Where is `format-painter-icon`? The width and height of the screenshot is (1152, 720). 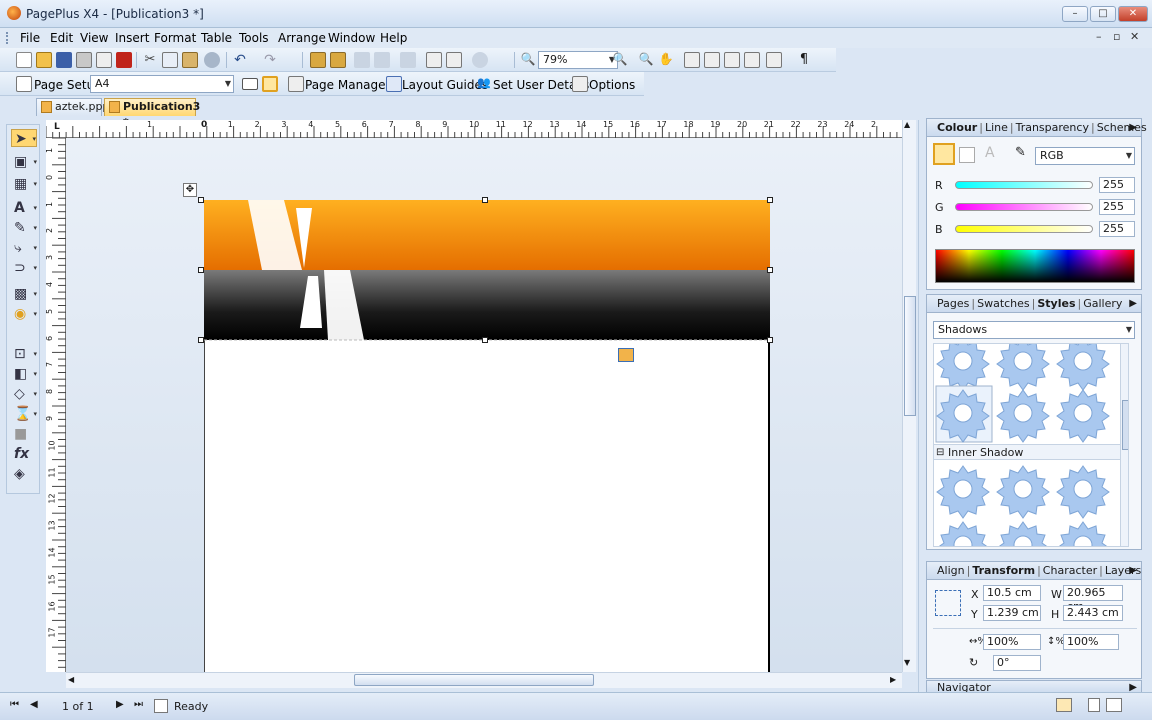 format-painter-icon is located at coordinates (212, 60).